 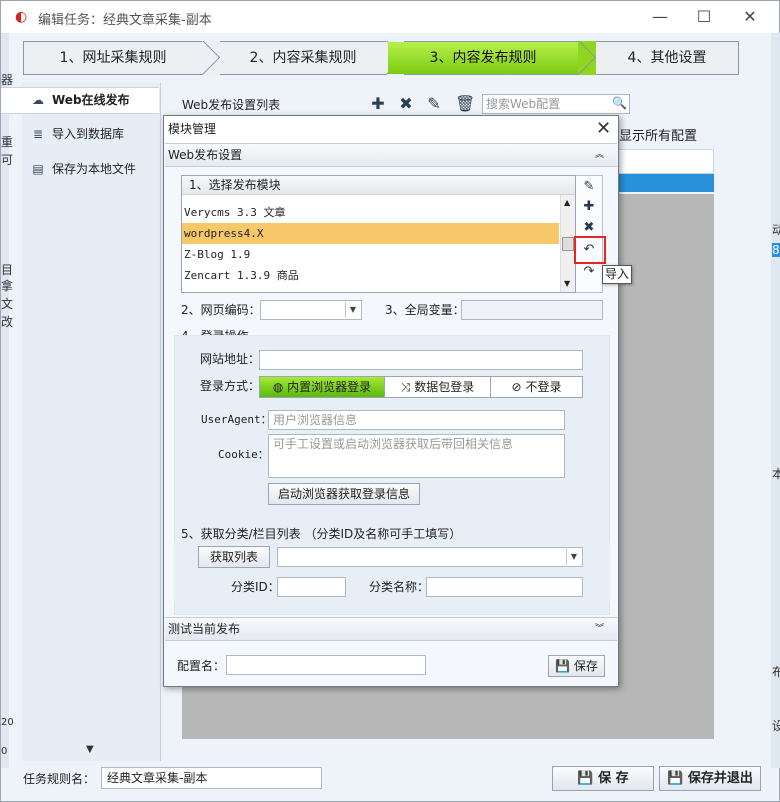 I want to click on file-icon: ▤, so click(x=38, y=169).